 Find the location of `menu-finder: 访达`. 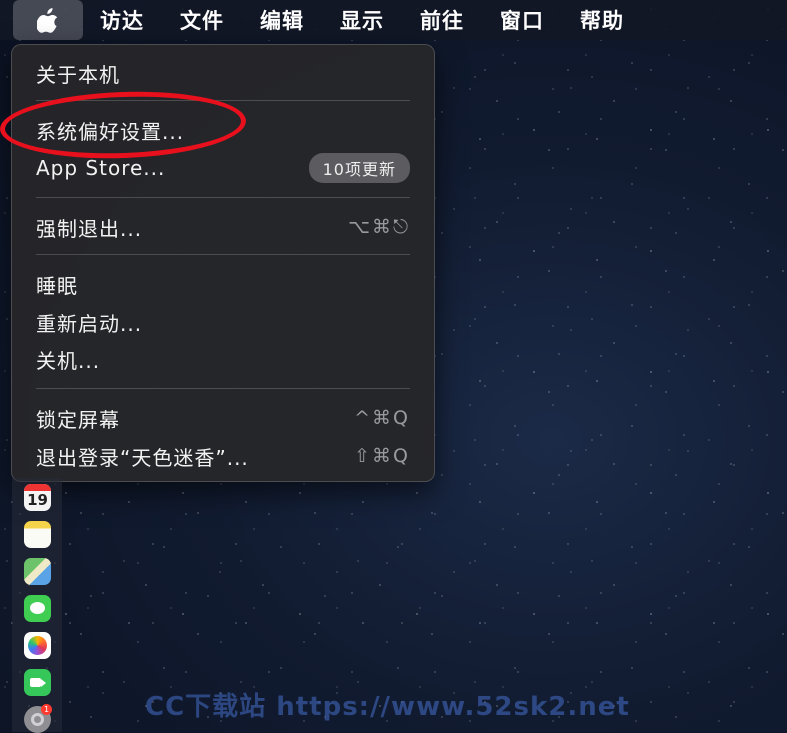

menu-finder: 访达 is located at coordinates (122, 20).